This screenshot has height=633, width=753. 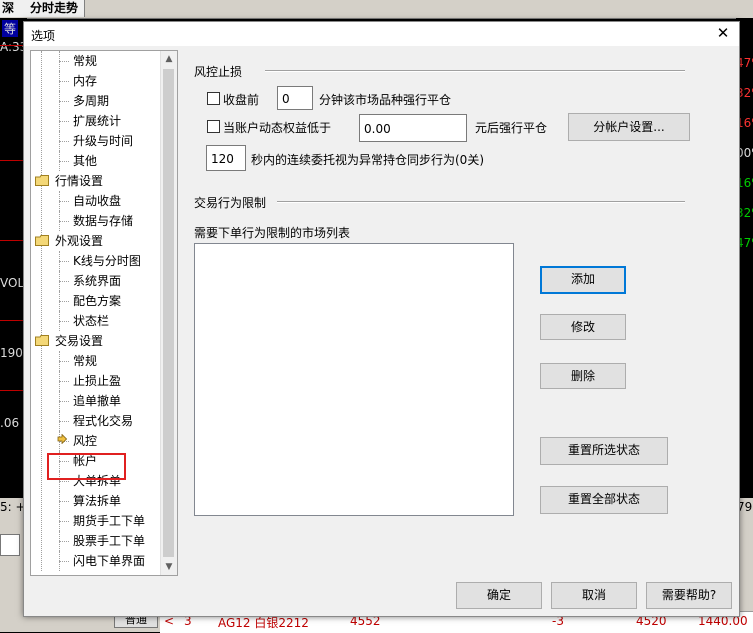 I want to click on tree-item-13: 状态栏, so click(x=91, y=321).